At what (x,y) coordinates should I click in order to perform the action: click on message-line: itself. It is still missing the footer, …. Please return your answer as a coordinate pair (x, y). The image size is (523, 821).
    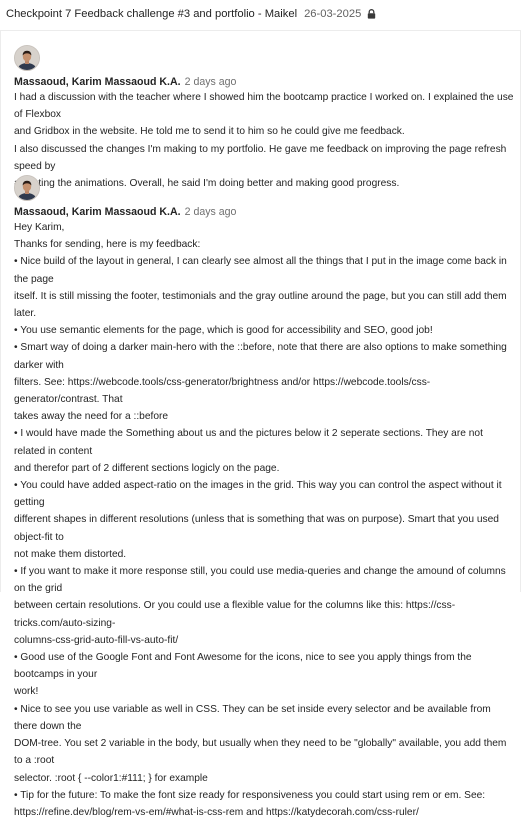
    Looking at the image, I should click on (260, 305).